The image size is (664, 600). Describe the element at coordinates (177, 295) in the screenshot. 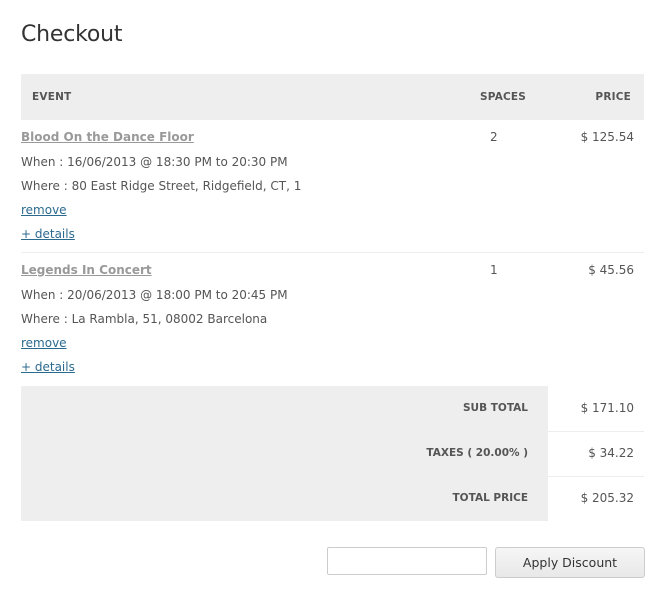

I see `when-value: 20/06/2013 @ 18:00 PM to 20:45 PM` at that location.